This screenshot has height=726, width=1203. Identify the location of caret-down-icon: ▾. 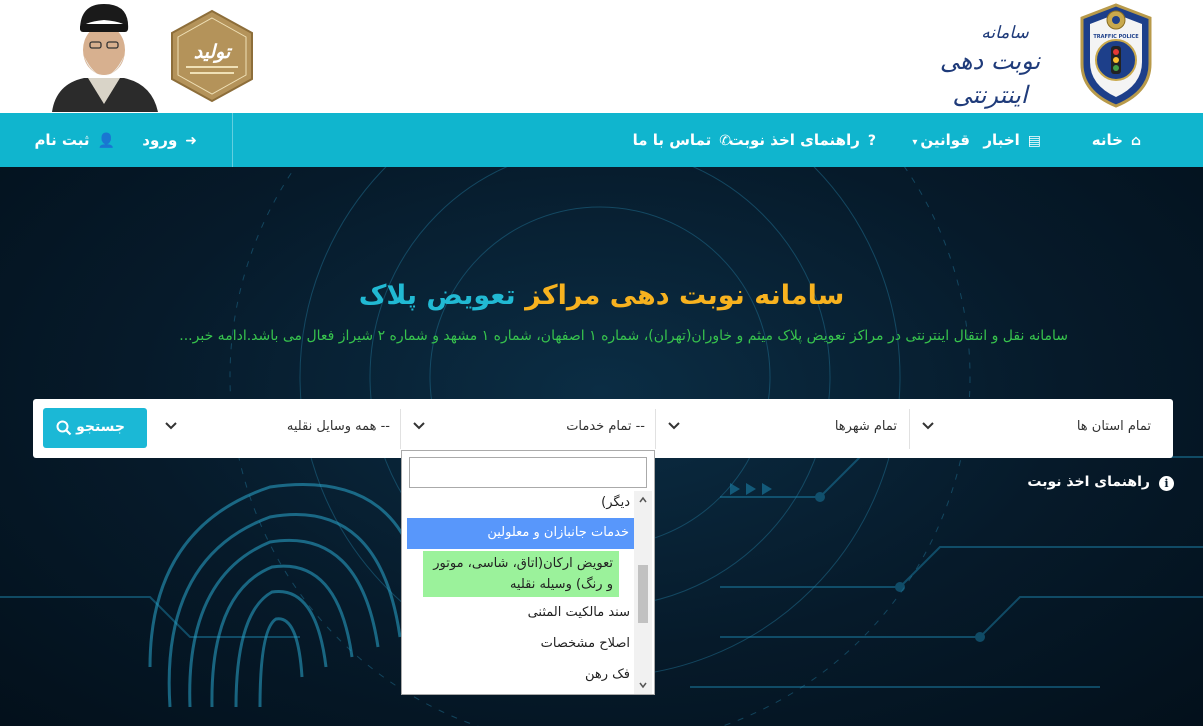
(915, 142).